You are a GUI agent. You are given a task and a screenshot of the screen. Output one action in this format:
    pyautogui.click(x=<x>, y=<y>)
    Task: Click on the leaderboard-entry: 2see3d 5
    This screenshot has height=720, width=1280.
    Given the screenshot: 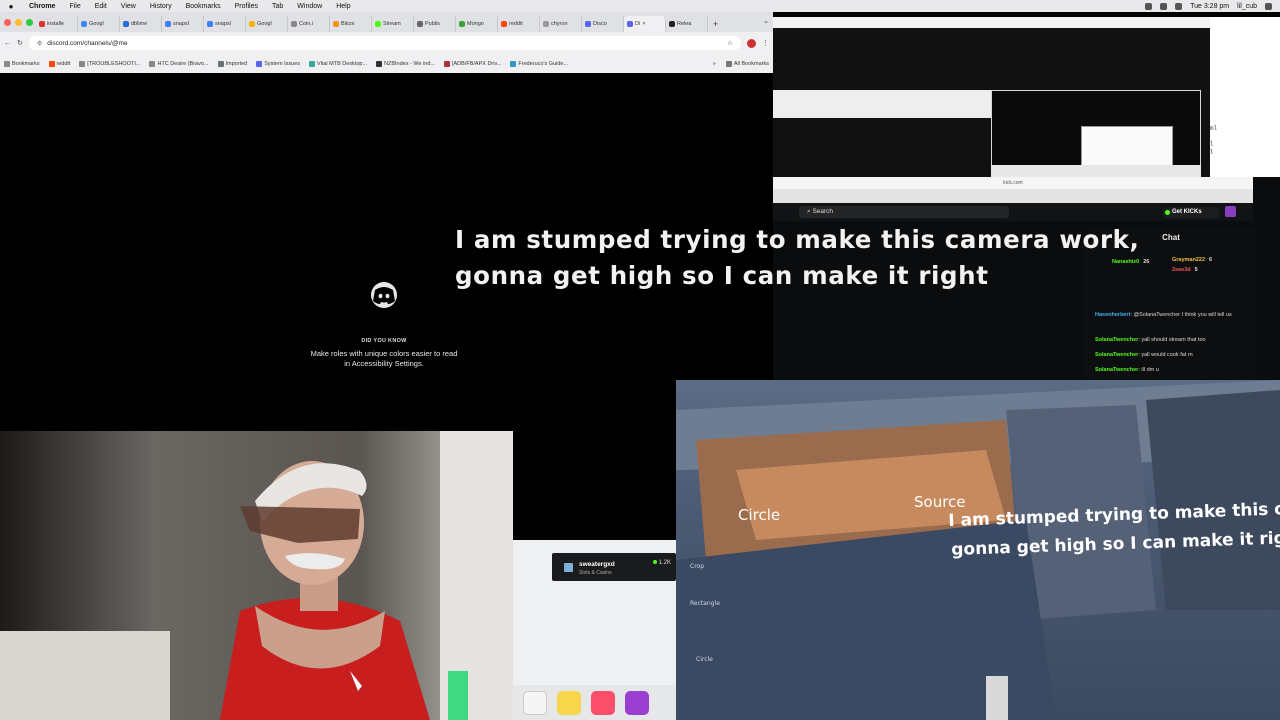 What is the action you would take?
    pyautogui.click(x=1185, y=270)
    